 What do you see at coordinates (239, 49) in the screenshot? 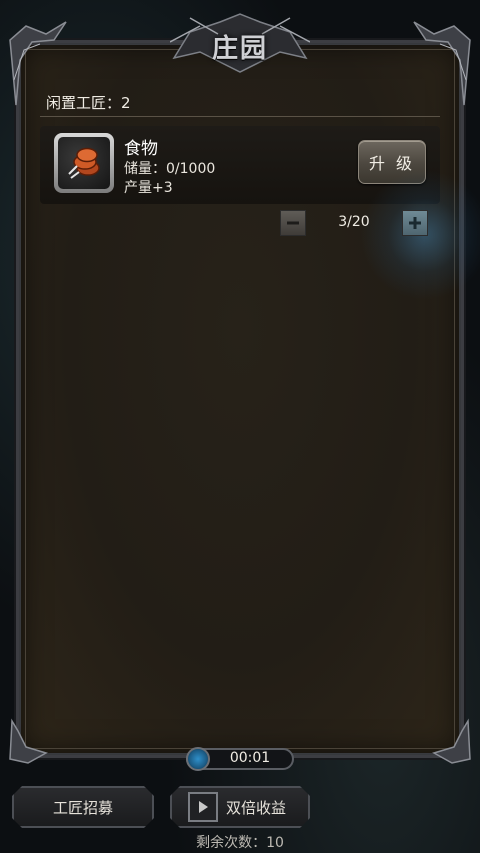
I see `page-title: 庄园` at bounding box center [239, 49].